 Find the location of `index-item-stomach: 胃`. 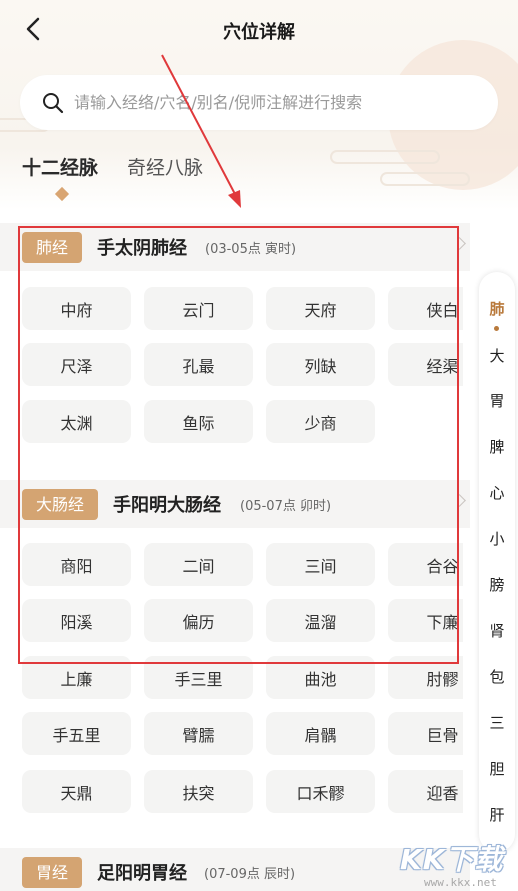

index-item-stomach: 胃 is located at coordinates (497, 400).